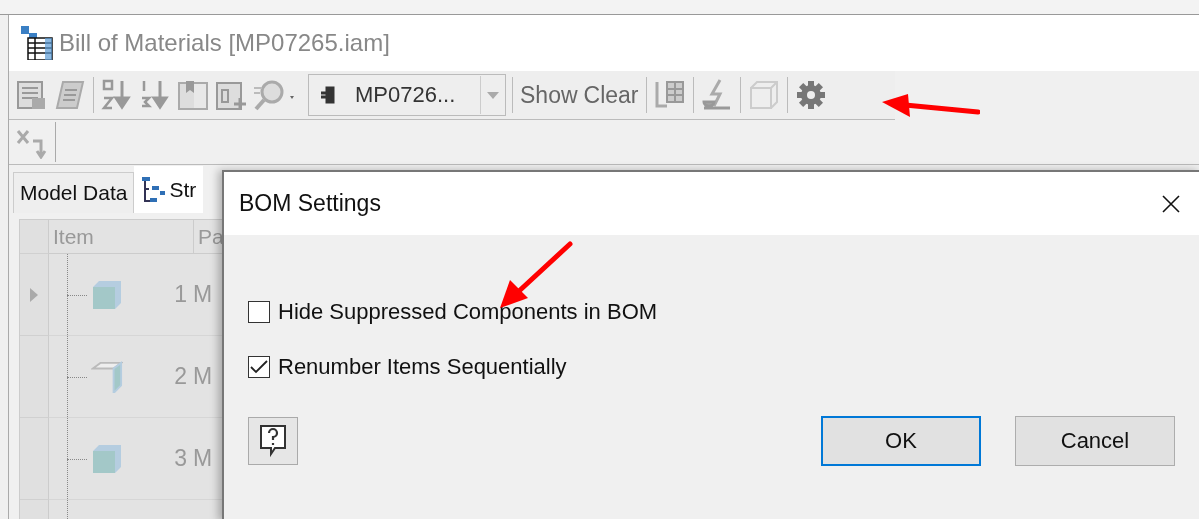 Image resolution: width=1199 pixels, height=519 pixels. What do you see at coordinates (153, 190) in the screenshot?
I see `structure-icon` at bounding box center [153, 190].